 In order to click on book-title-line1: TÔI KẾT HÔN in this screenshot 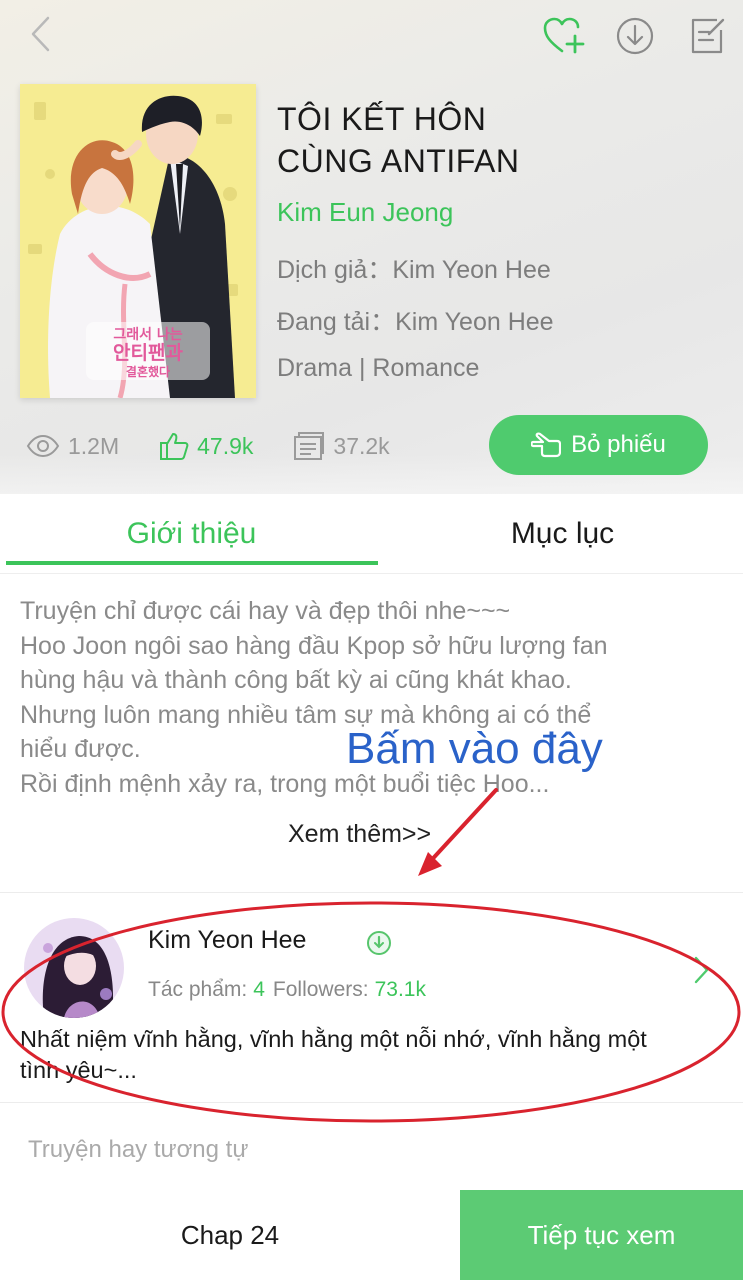, I will do `click(382, 119)`.